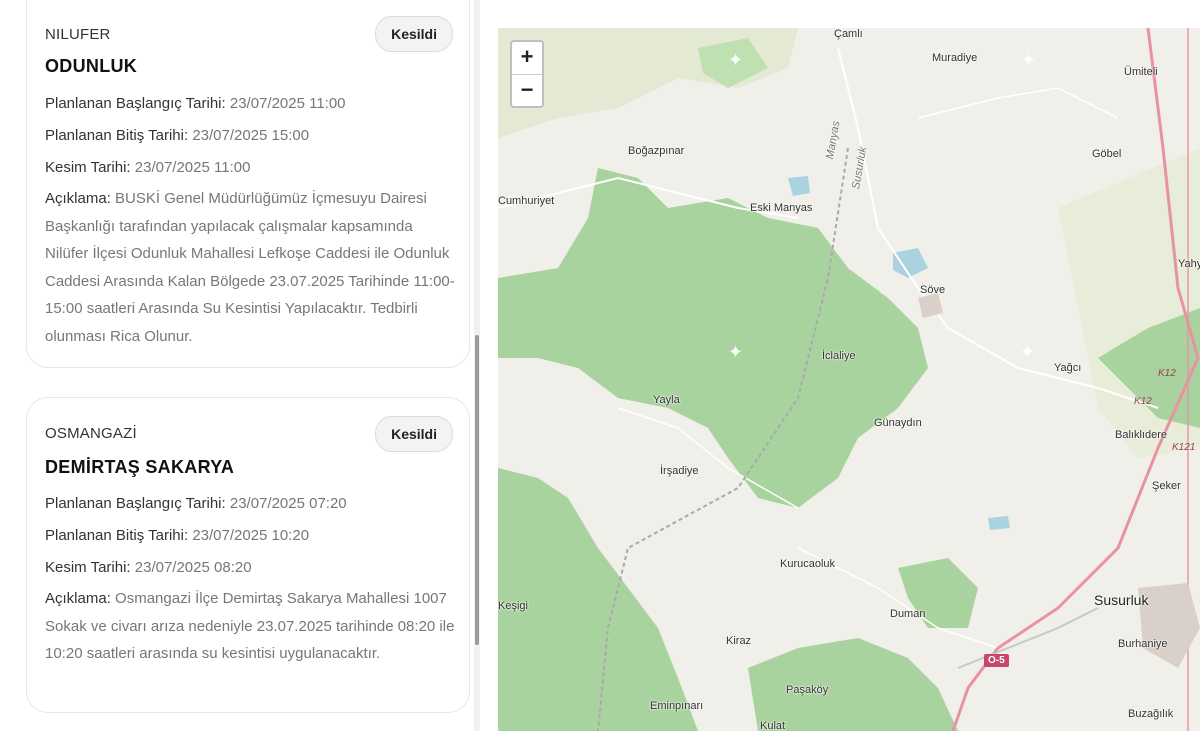 This screenshot has height=731, width=1200. What do you see at coordinates (193, 567) in the screenshot?
I see `cut-date-value: 23/07/2025 08:20` at bounding box center [193, 567].